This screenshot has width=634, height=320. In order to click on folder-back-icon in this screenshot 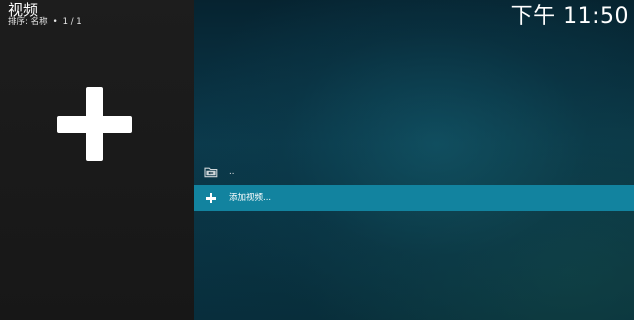, I will do `click(211, 172)`.